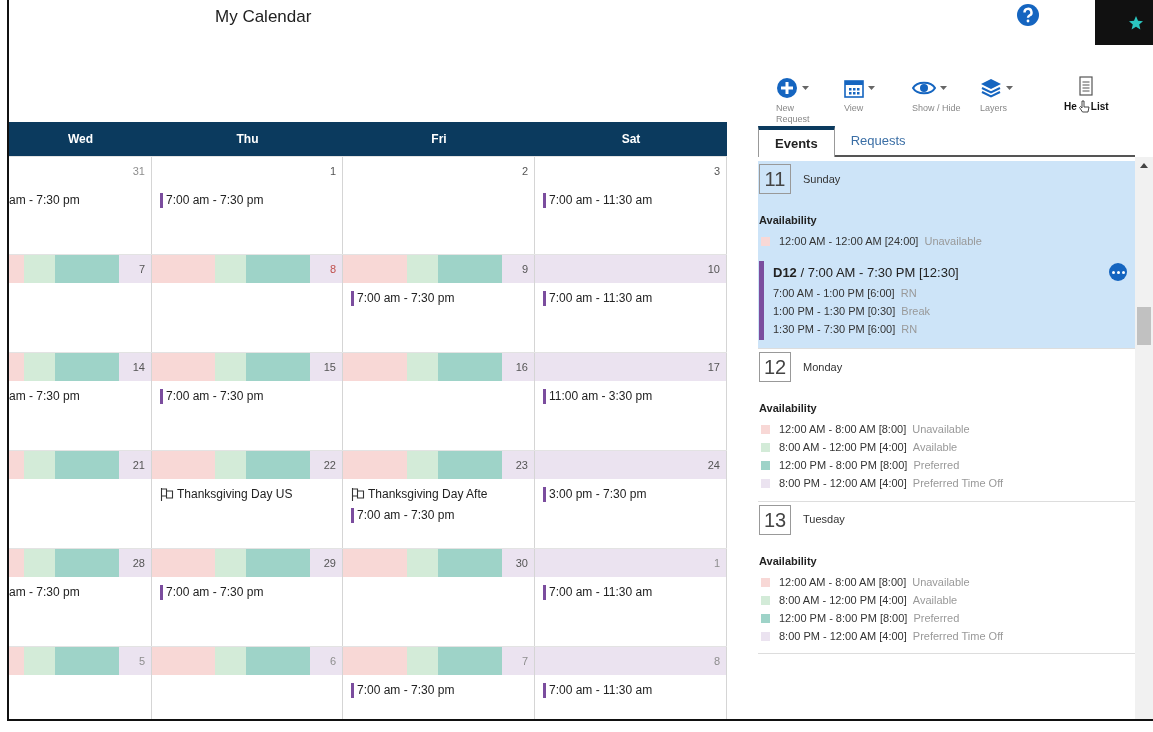 Image resolution: width=1153 pixels, height=732 pixels. What do you see at coordinates (329, 563) in the screenshot?
I see `day-number: 29` at bounding box center [329, 563].